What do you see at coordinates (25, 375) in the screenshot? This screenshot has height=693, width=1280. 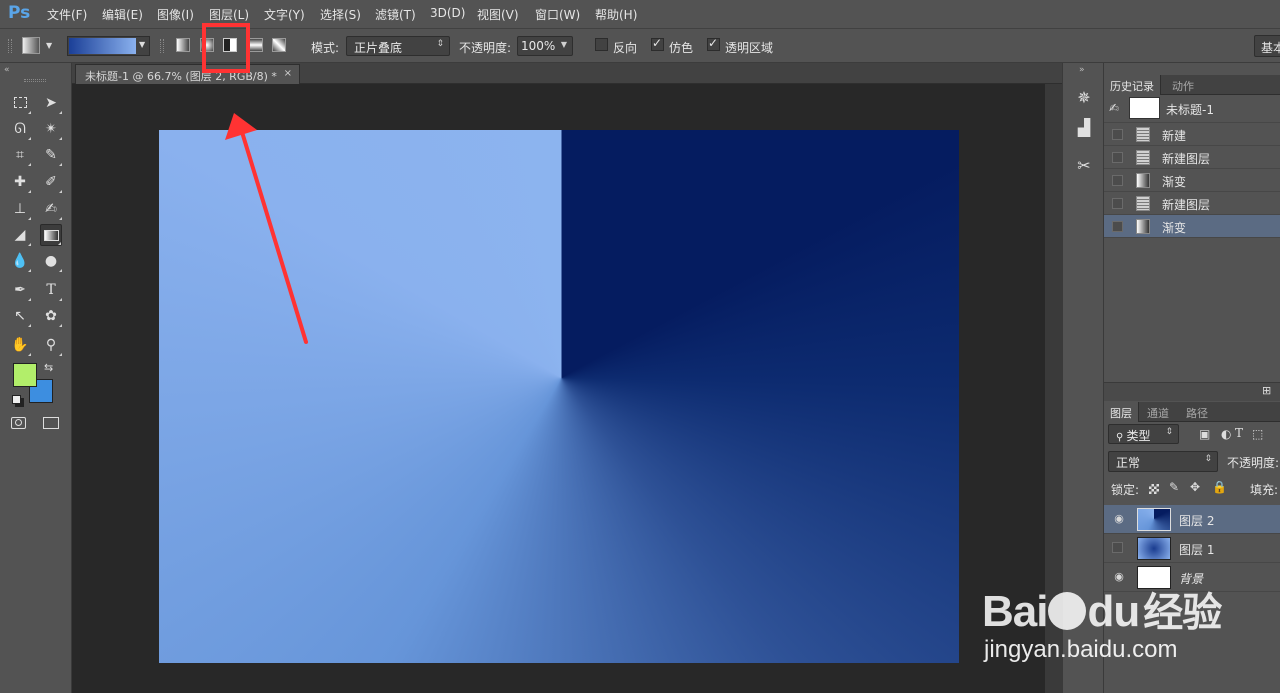 I see `foreground-color-swatch` at bounding box center [25, 375].